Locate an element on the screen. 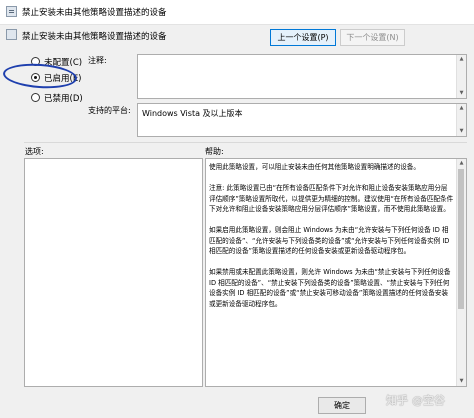 Image resolution: width=474 pixels, height=418 pixels. ok-button: 确定 is located at coordinates (342, 405).